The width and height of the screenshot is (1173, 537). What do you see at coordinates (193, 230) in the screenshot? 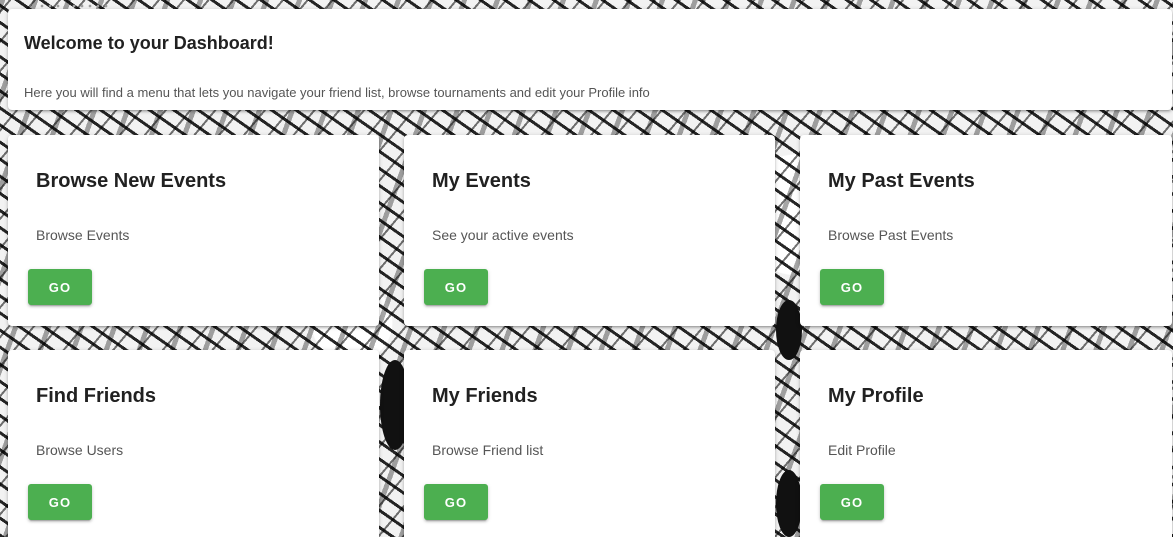
I see `browse-new-events-card: Browse New Events Browse Events GO` at bounding box center [193, 230].